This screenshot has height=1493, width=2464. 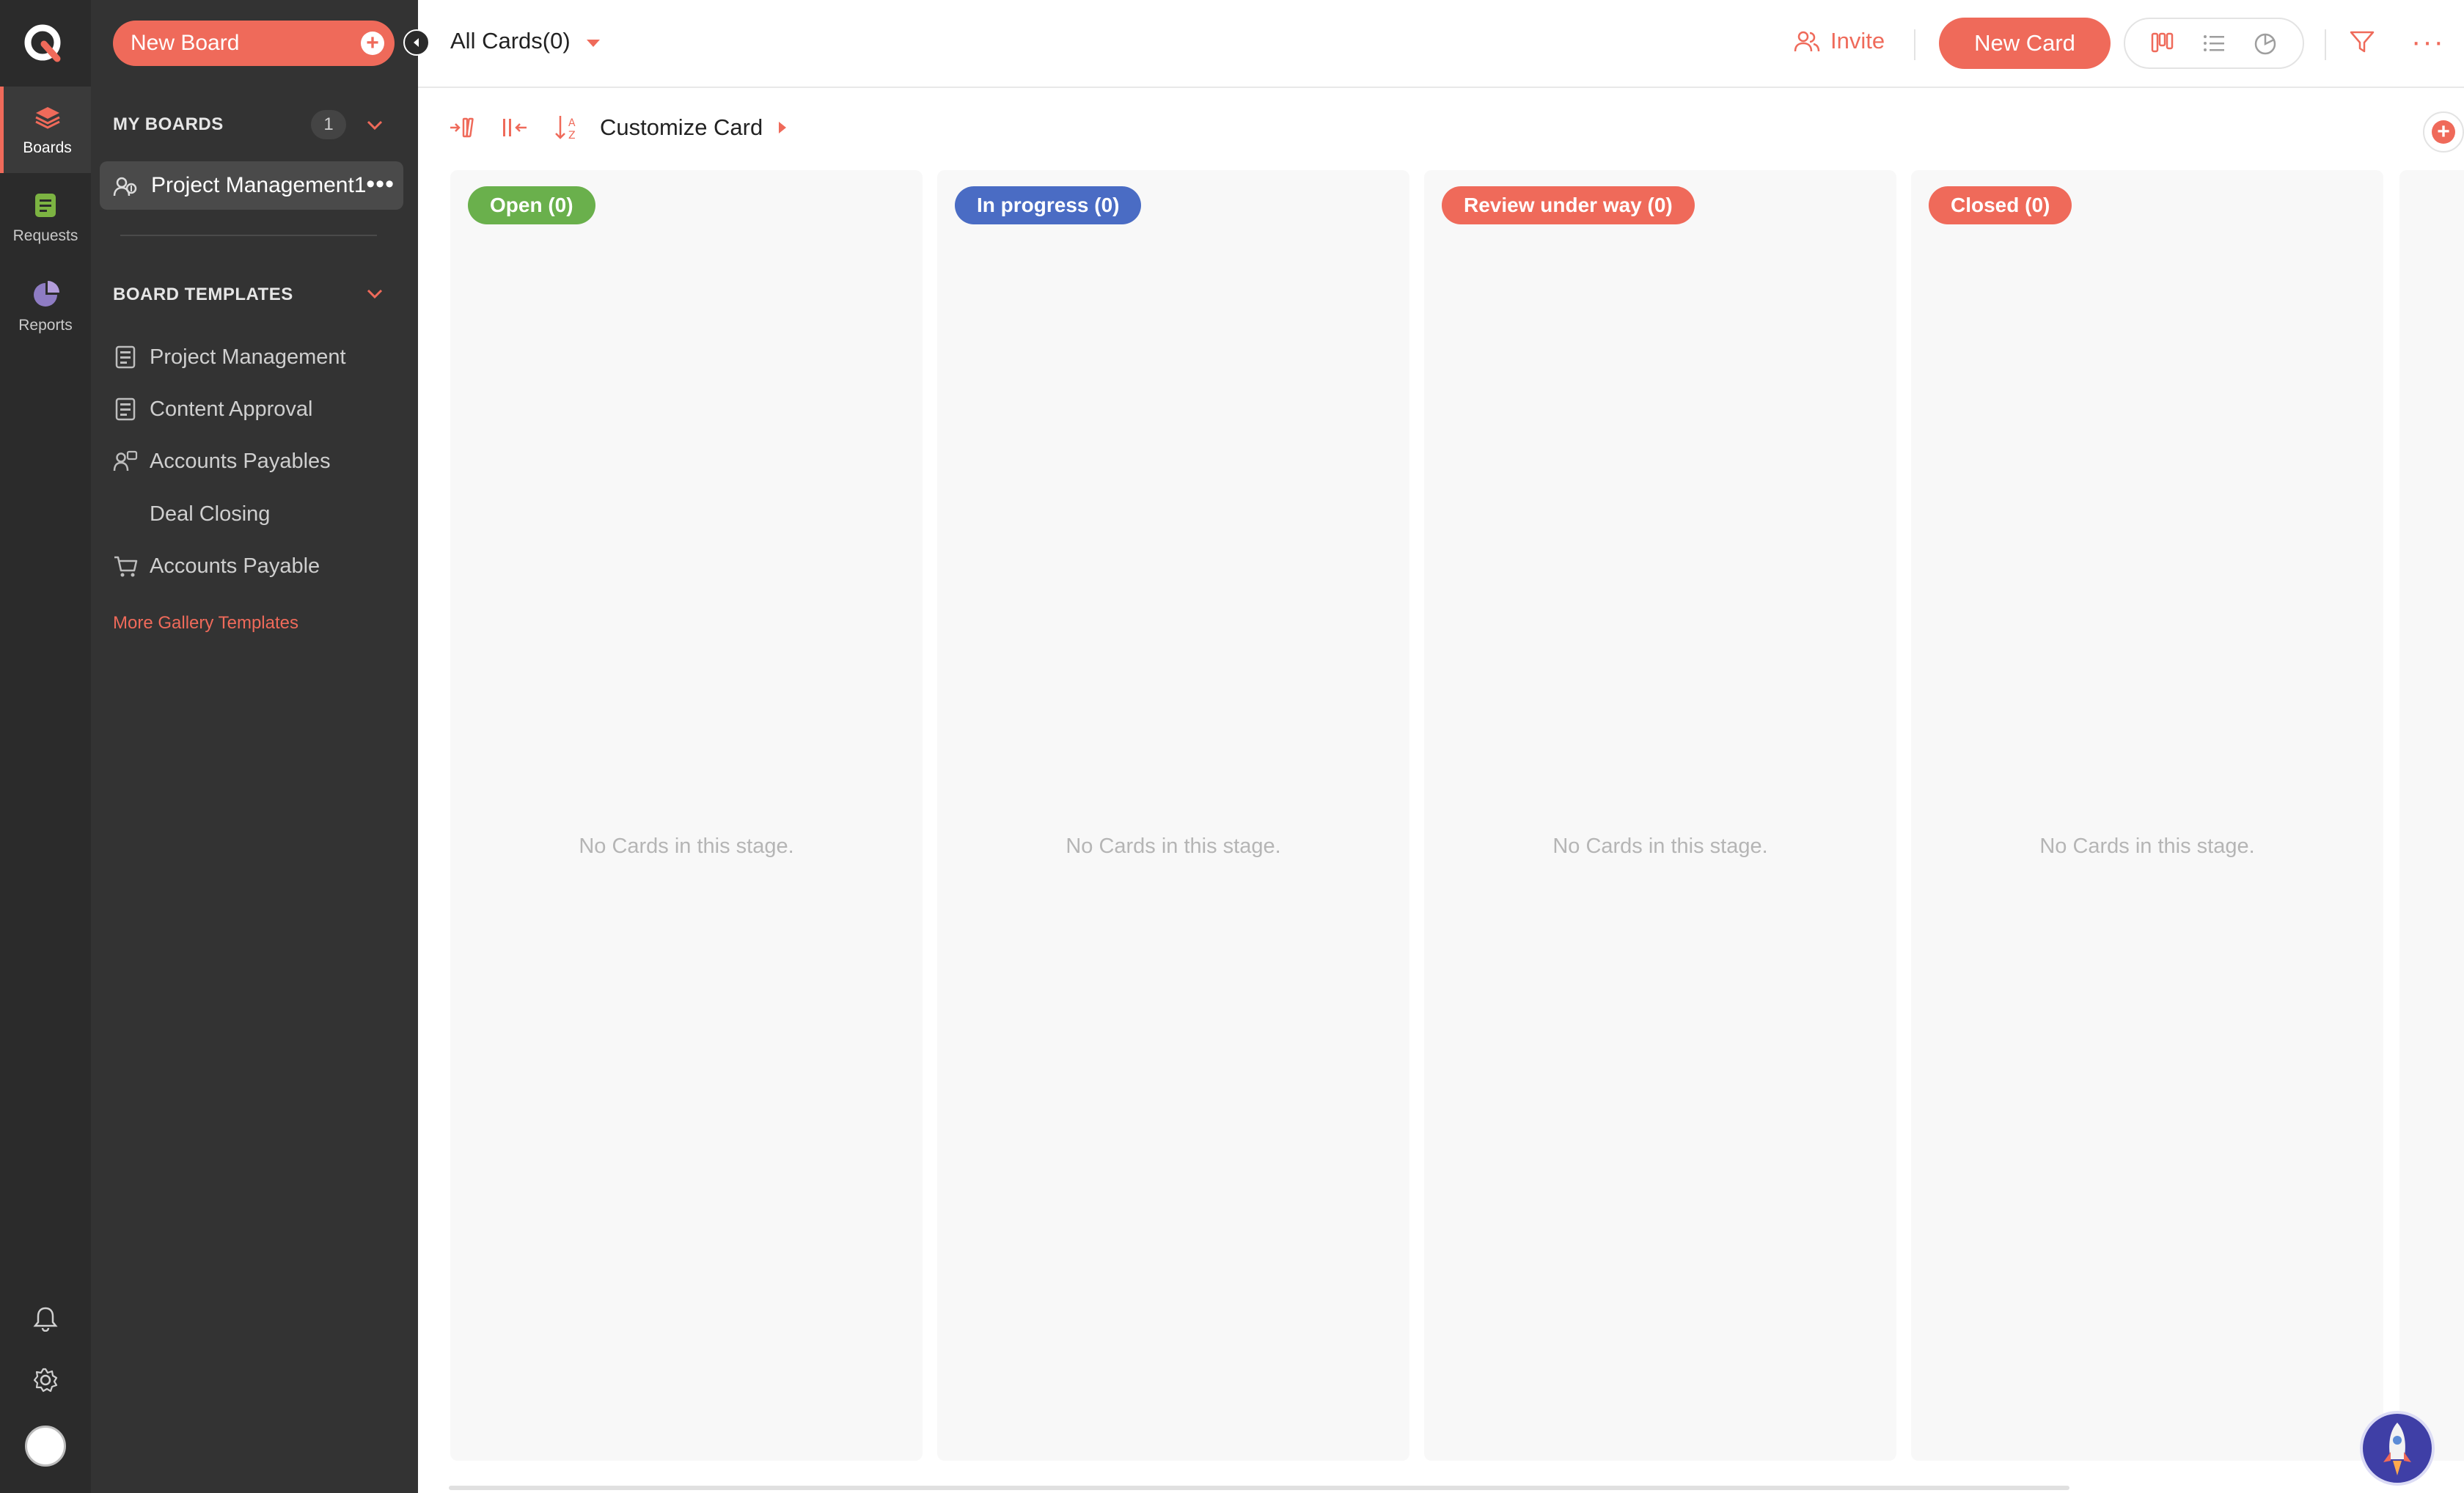 I want to click on user-menu, so click(x=45, y=1446).